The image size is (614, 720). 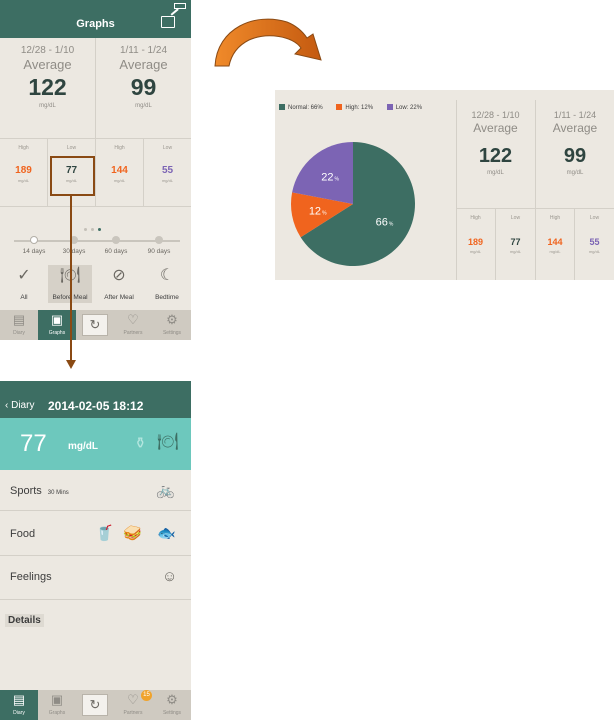 What do you see at coordinates (495, 156) in the screenshot?
I see `average-value: 122` at bounding box center [495, 156].